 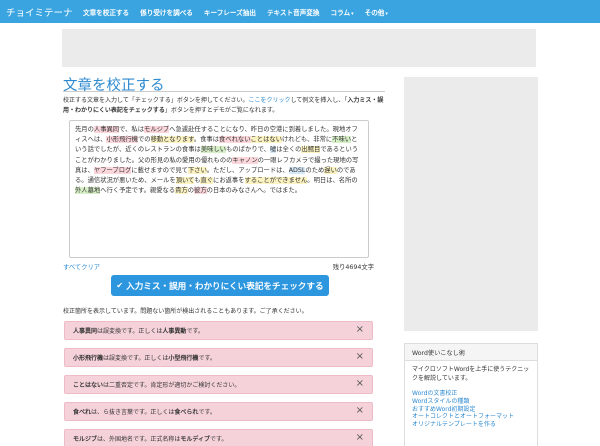 What do you see at coordinates (206, 140) in the screenshot?
I see `editor-text: 。食事は` at bounding box center [206, 140].